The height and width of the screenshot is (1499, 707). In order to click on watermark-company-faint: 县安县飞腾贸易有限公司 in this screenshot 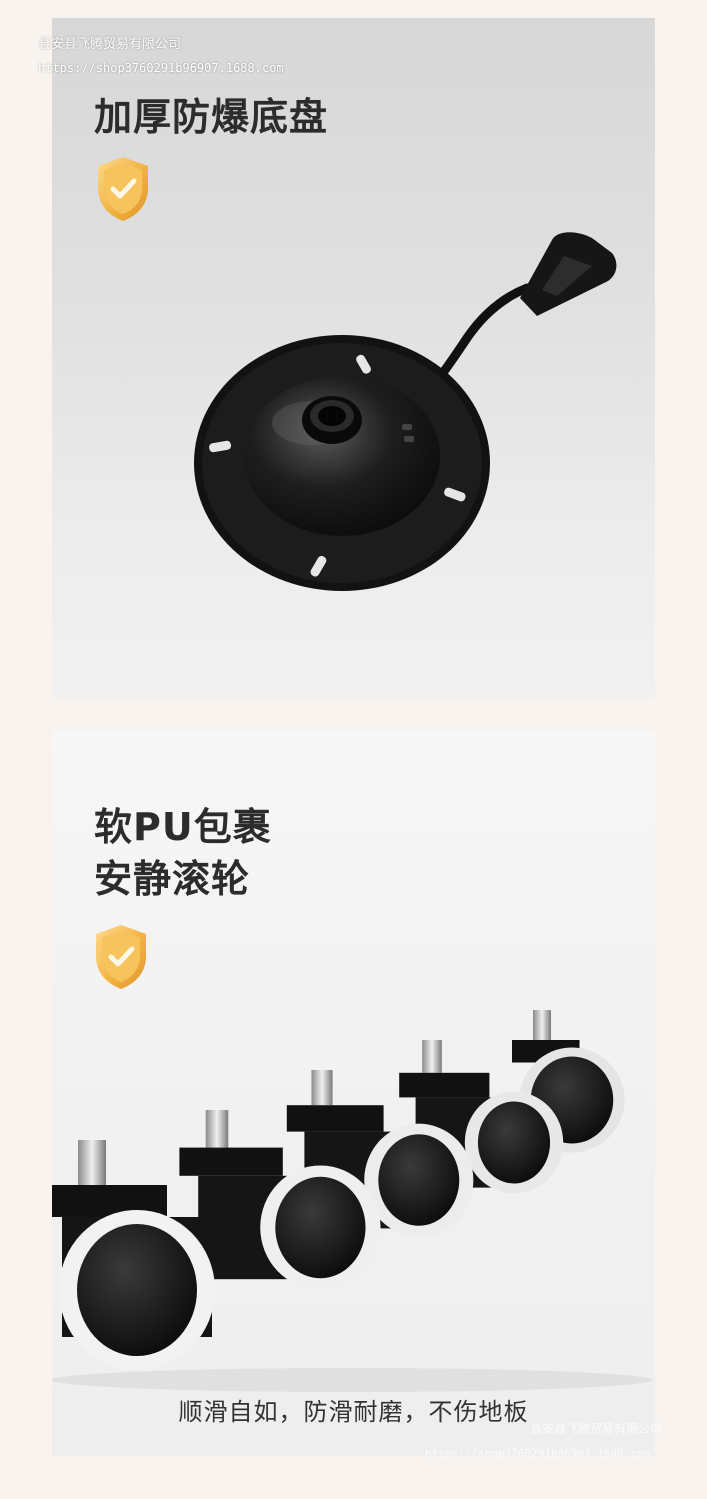, I will do `click(596, 1429)`.